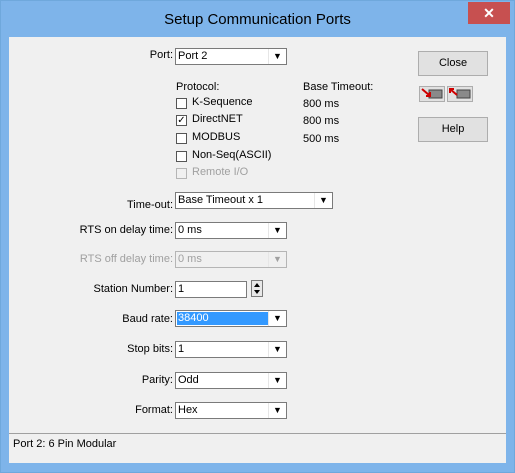 This screenshot has height=473, width=515. I want to click on directnet-checkbox: ✓, so click(181, 120).